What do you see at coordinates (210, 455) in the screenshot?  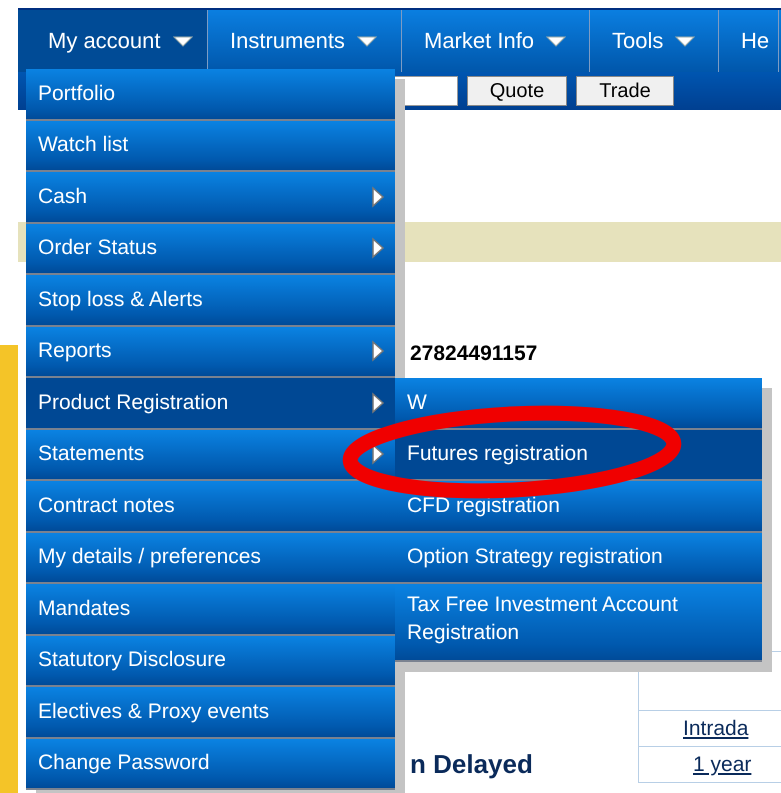 I see `menu-item: Statements` at bounding box center [210, 455].